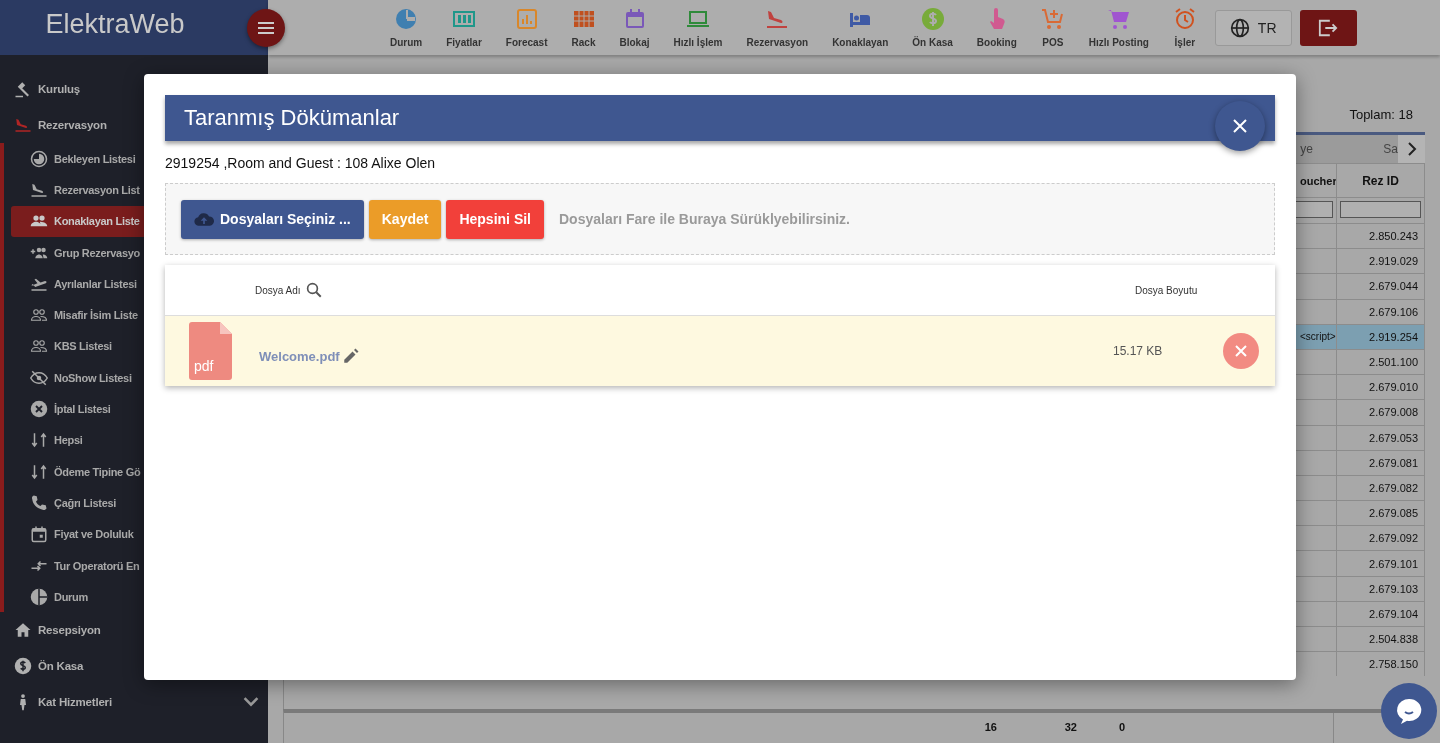  I want to click on sidebar-subitem: İptal Listesi, so click(139, 409).